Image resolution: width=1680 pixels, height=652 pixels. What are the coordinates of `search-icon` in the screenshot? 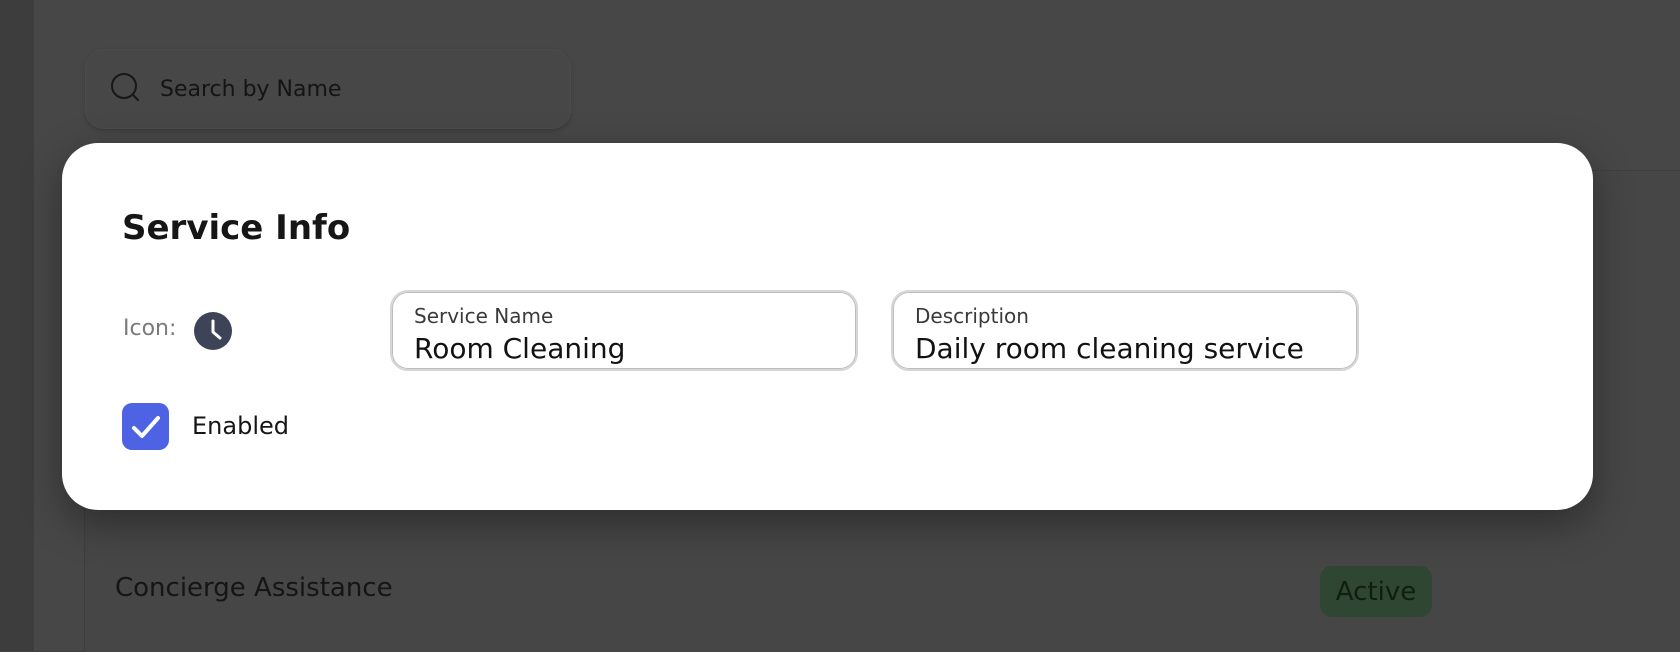 It's located at (125, 87).